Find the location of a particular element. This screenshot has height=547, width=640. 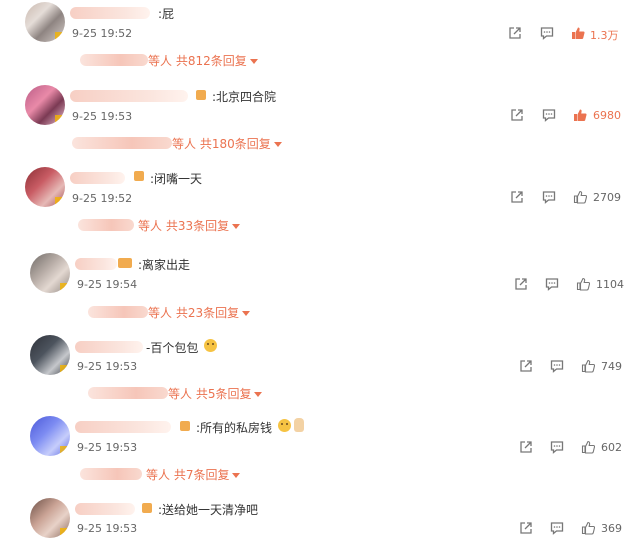

comment-text: :离家出走 is located at coordinates (164, 265).